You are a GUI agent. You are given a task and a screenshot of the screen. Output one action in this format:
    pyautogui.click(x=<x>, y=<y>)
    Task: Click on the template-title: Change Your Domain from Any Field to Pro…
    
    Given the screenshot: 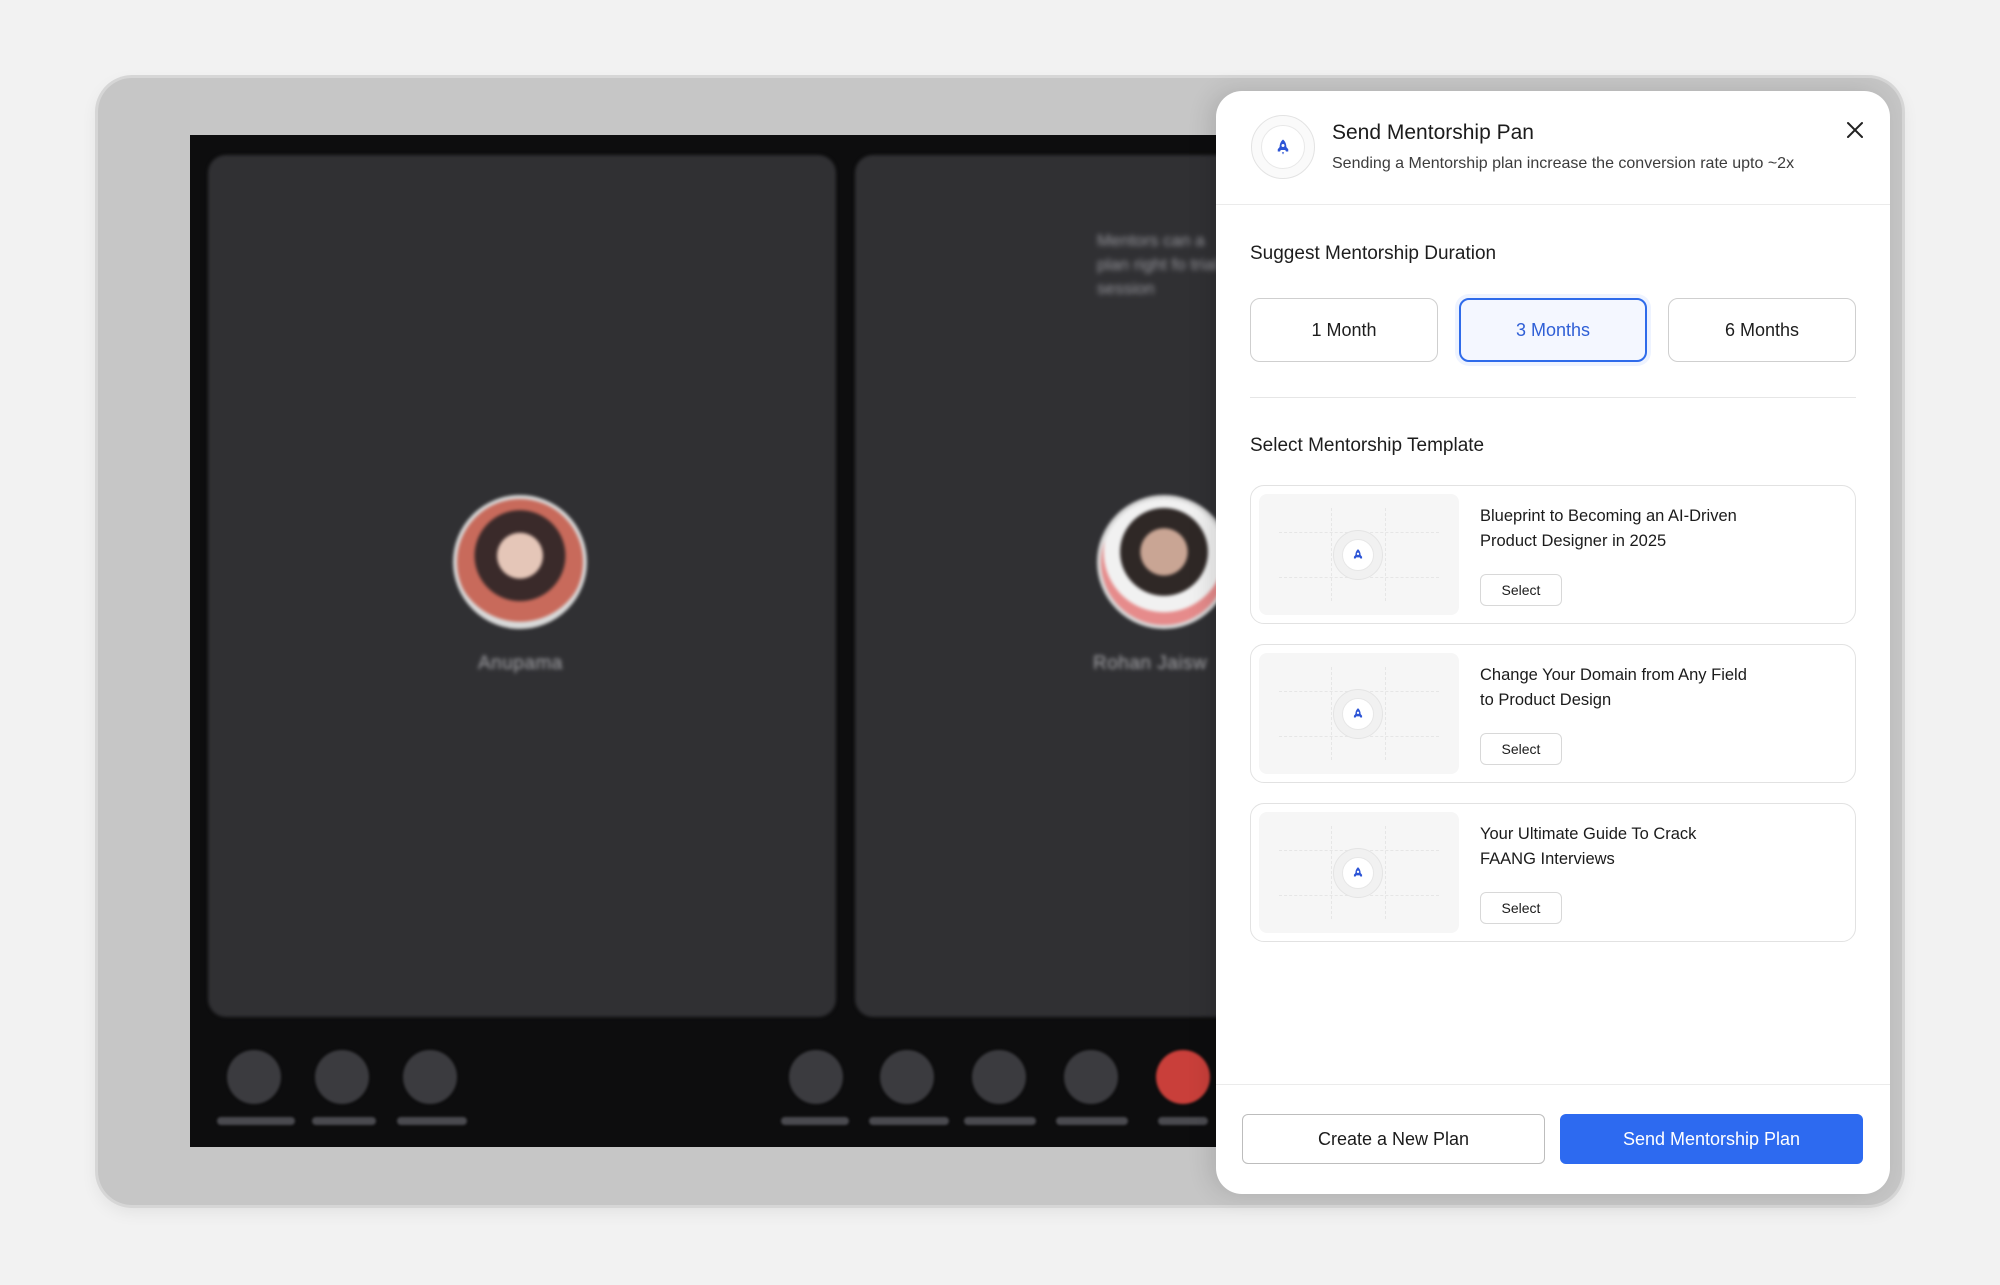 What is the action you would take?
    pyautogui.click(x=1613, y=687)
    